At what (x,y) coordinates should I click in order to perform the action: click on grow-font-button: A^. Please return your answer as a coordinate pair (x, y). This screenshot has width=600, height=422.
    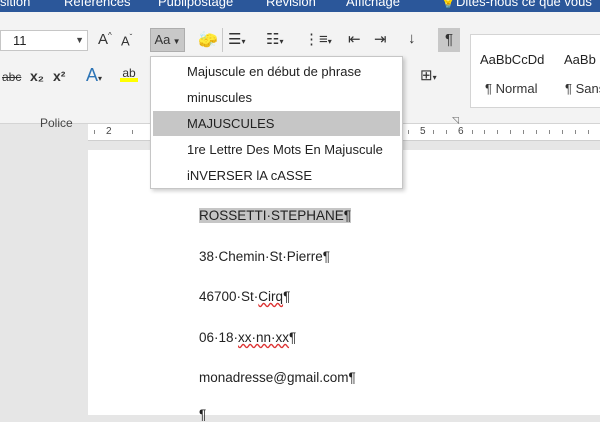
    Looking at the image, I should click on (105, 39).